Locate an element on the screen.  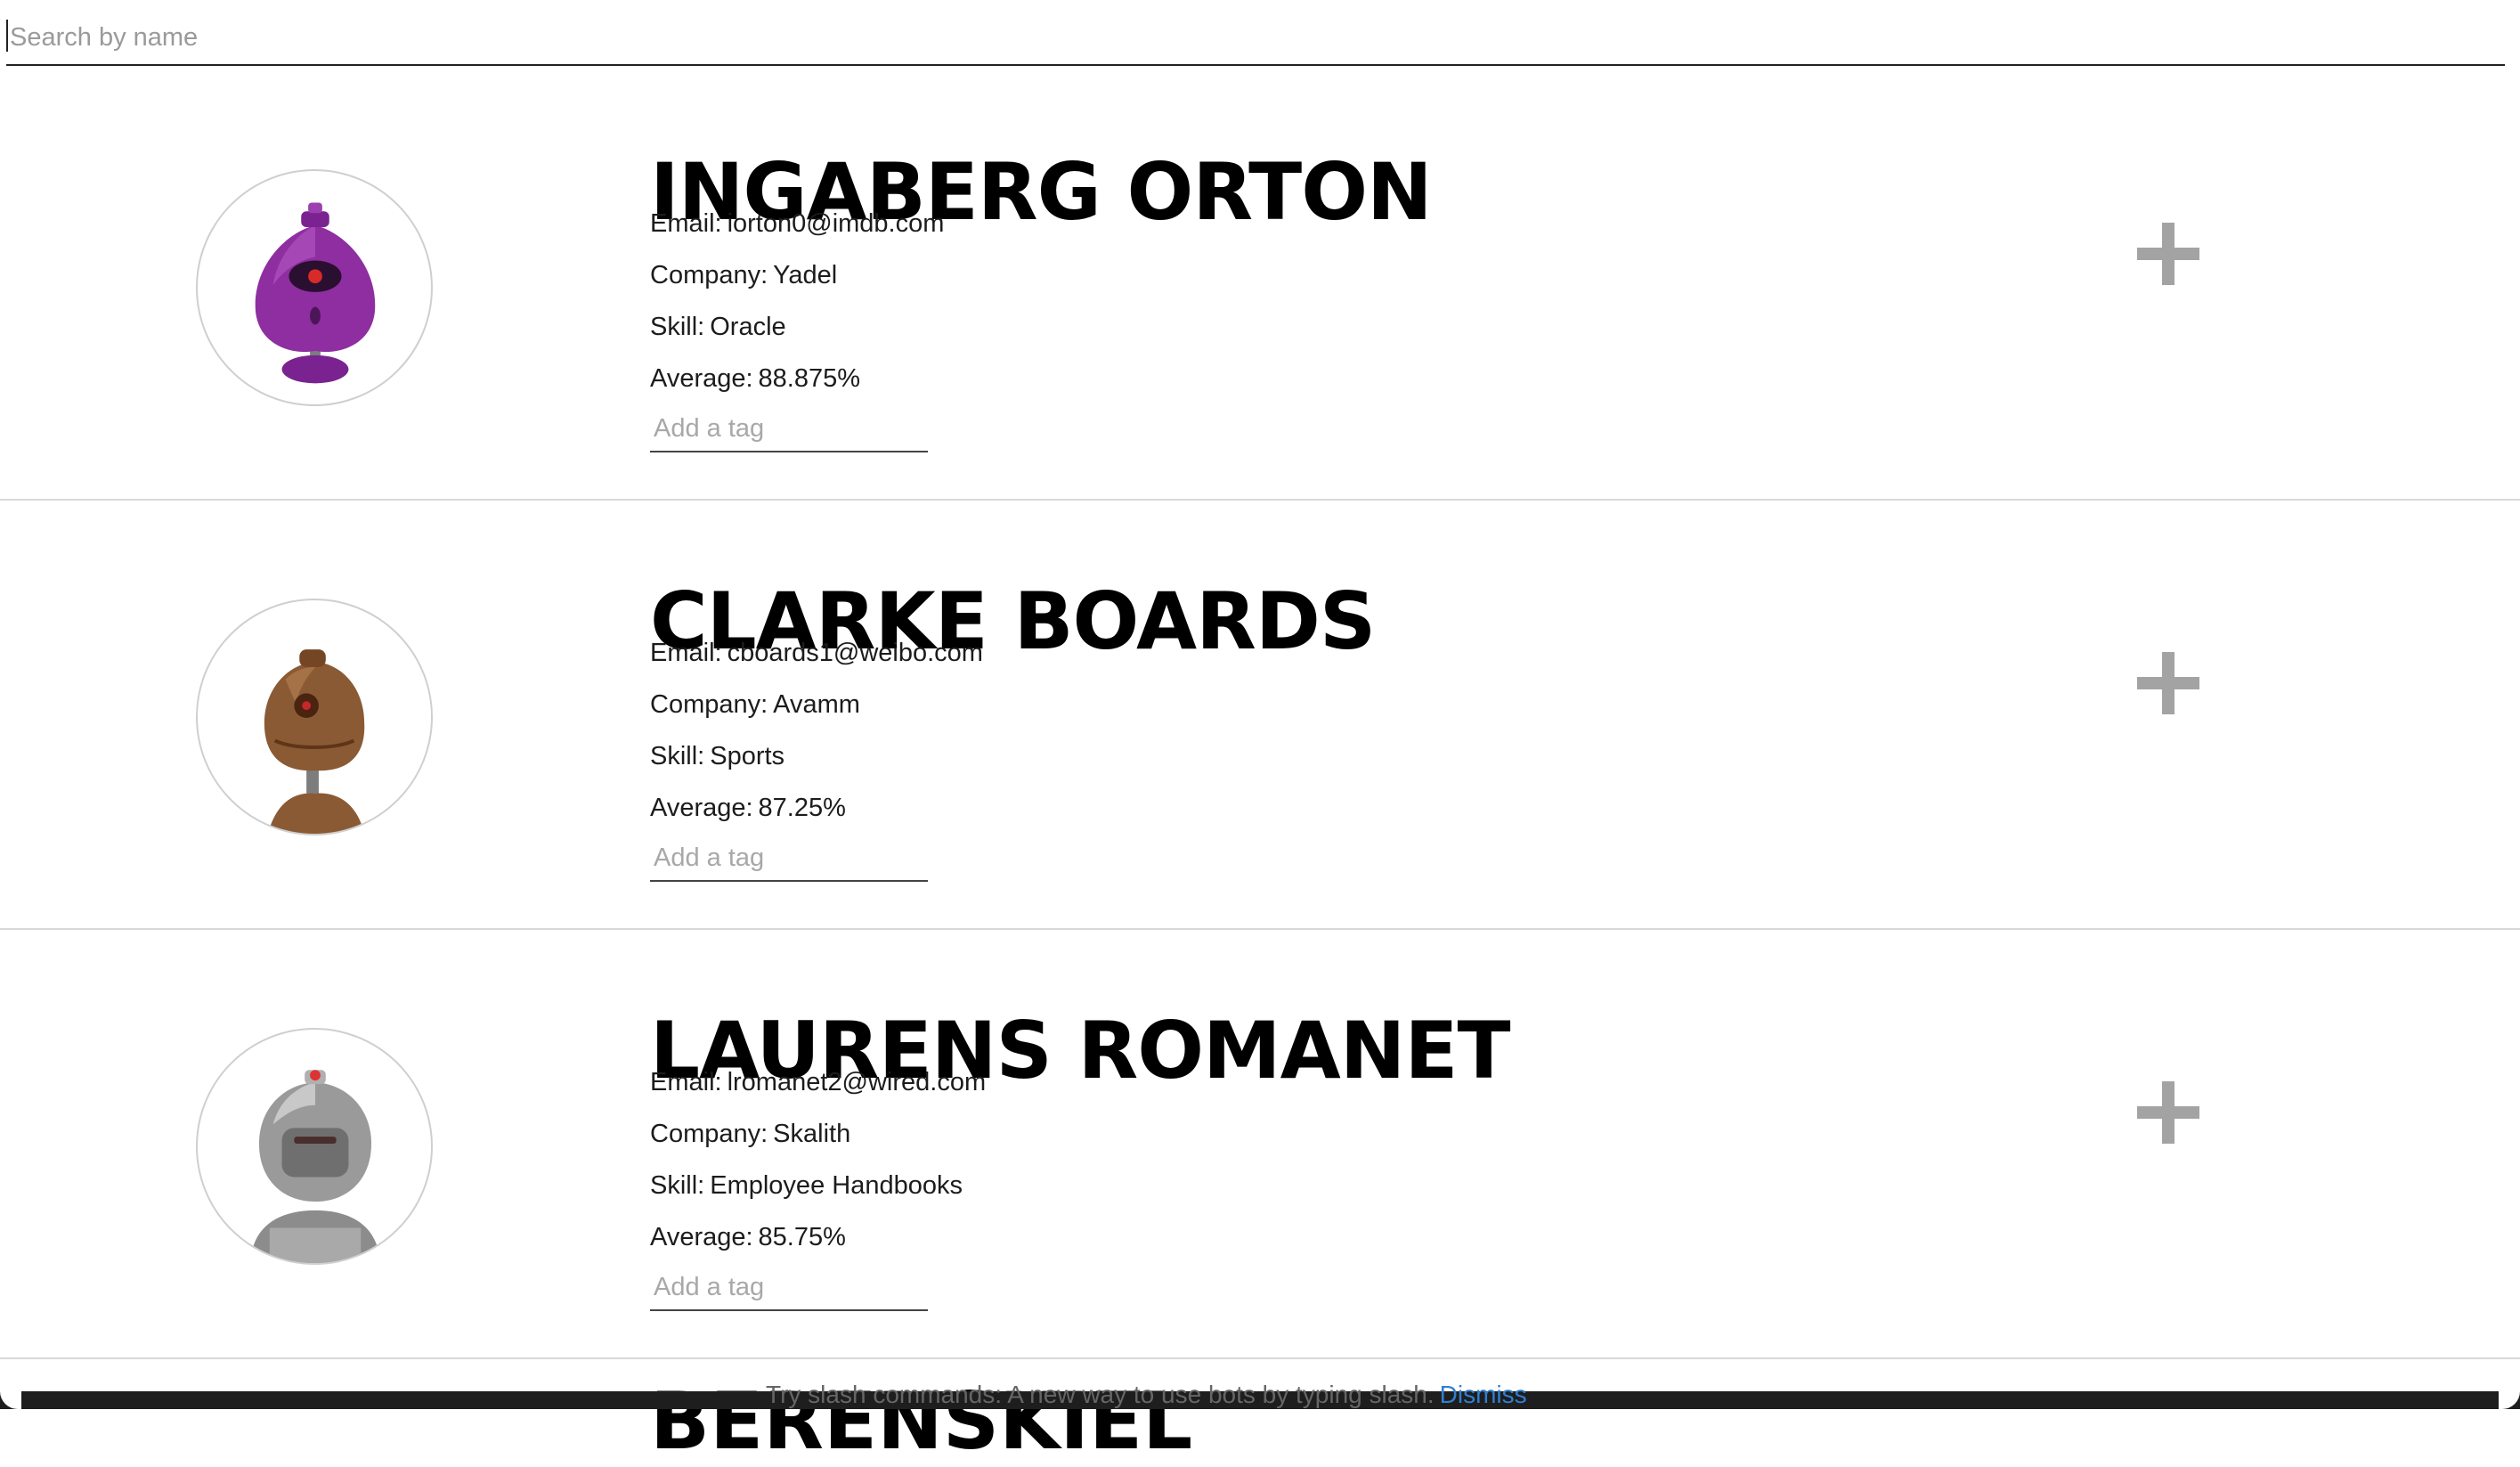
search-bar is located at coordinates (1255, 39).